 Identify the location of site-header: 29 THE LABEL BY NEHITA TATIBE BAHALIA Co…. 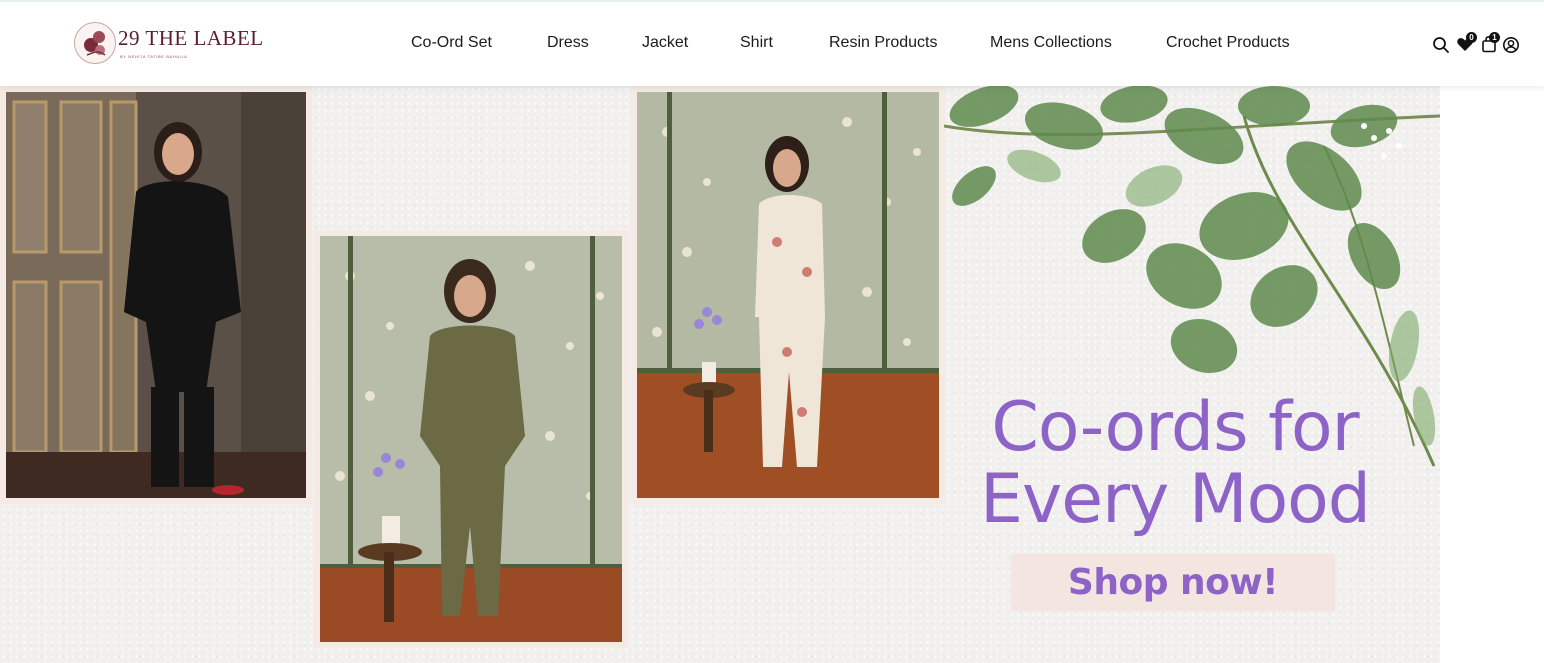
(772, 43).